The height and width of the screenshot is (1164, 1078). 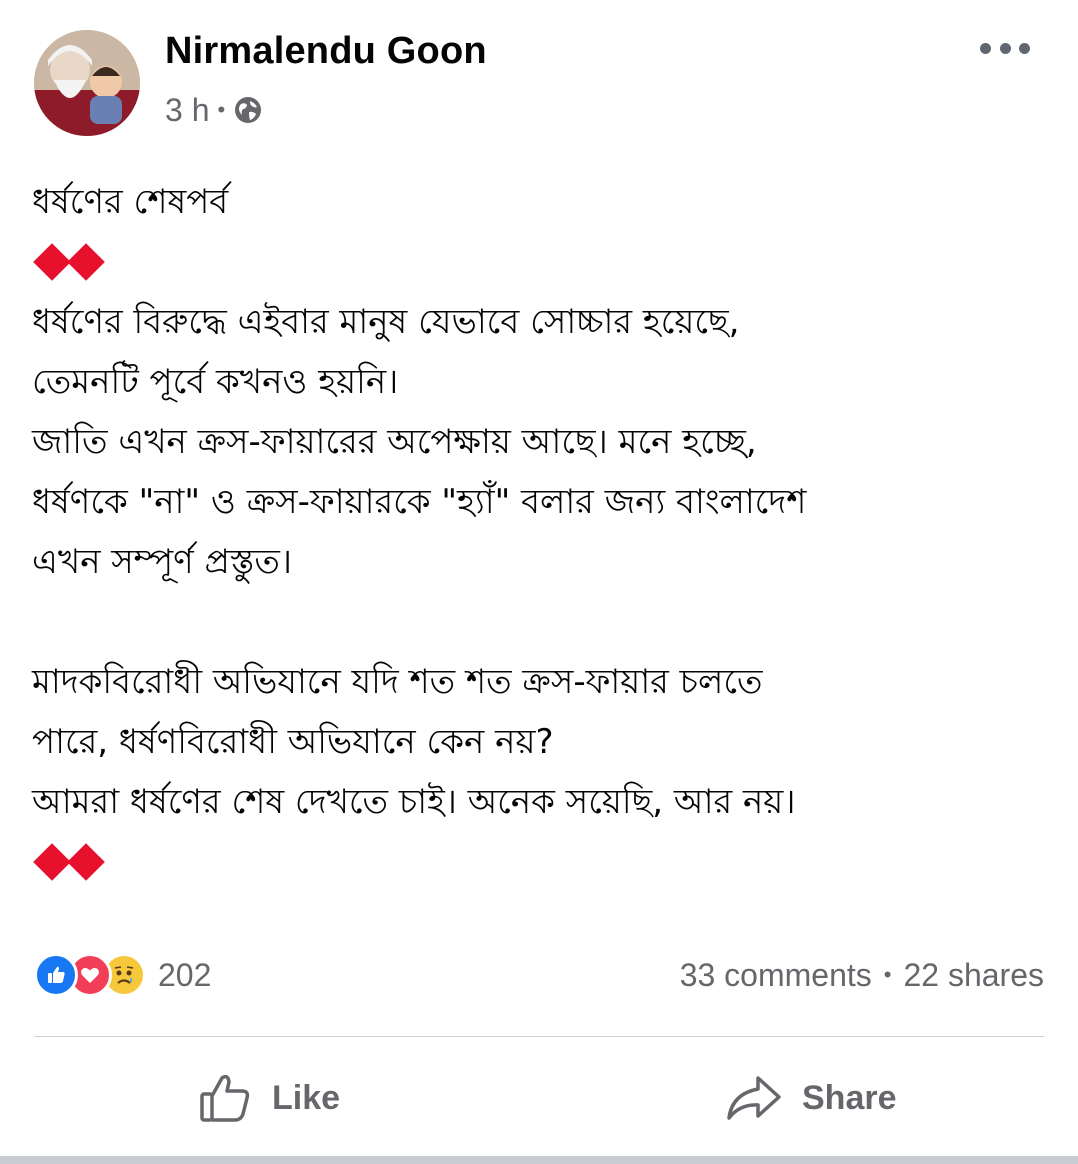 I want to click on avatar-photo, so click(x=87, y=83).